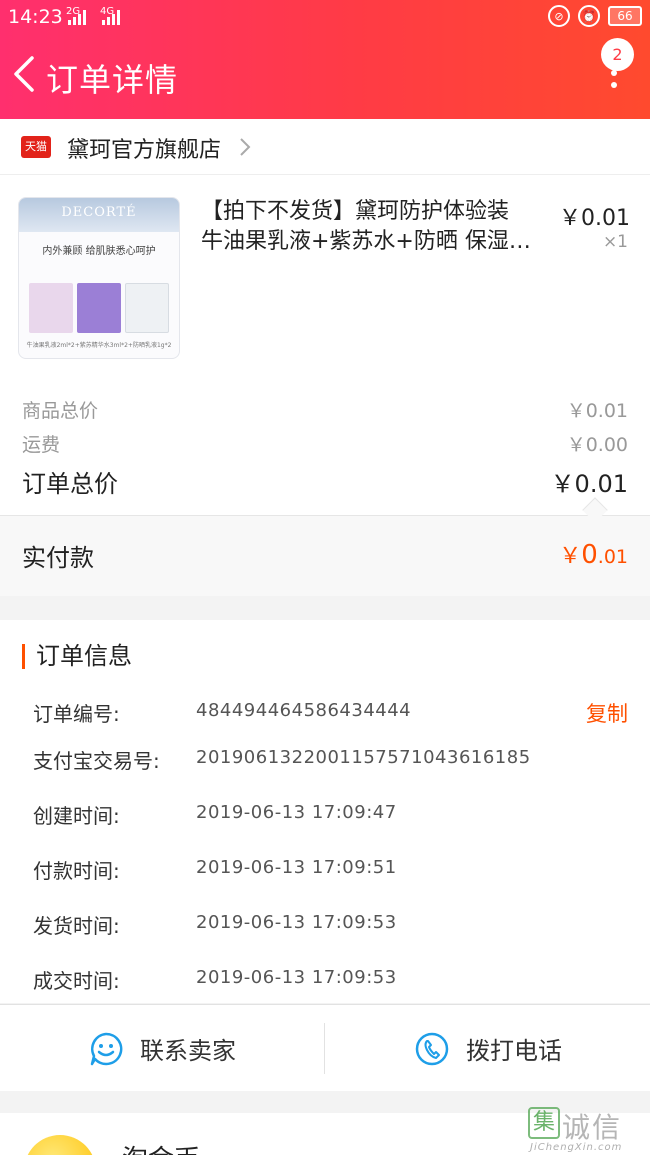 This screenshot has width=650, height=1155. What do you see at coordinates (99, 251) in the screenshot?
I see `product-image-slogan: 内外兼顾 给肌肤悉心呵护` at bounding box center [99, 251].